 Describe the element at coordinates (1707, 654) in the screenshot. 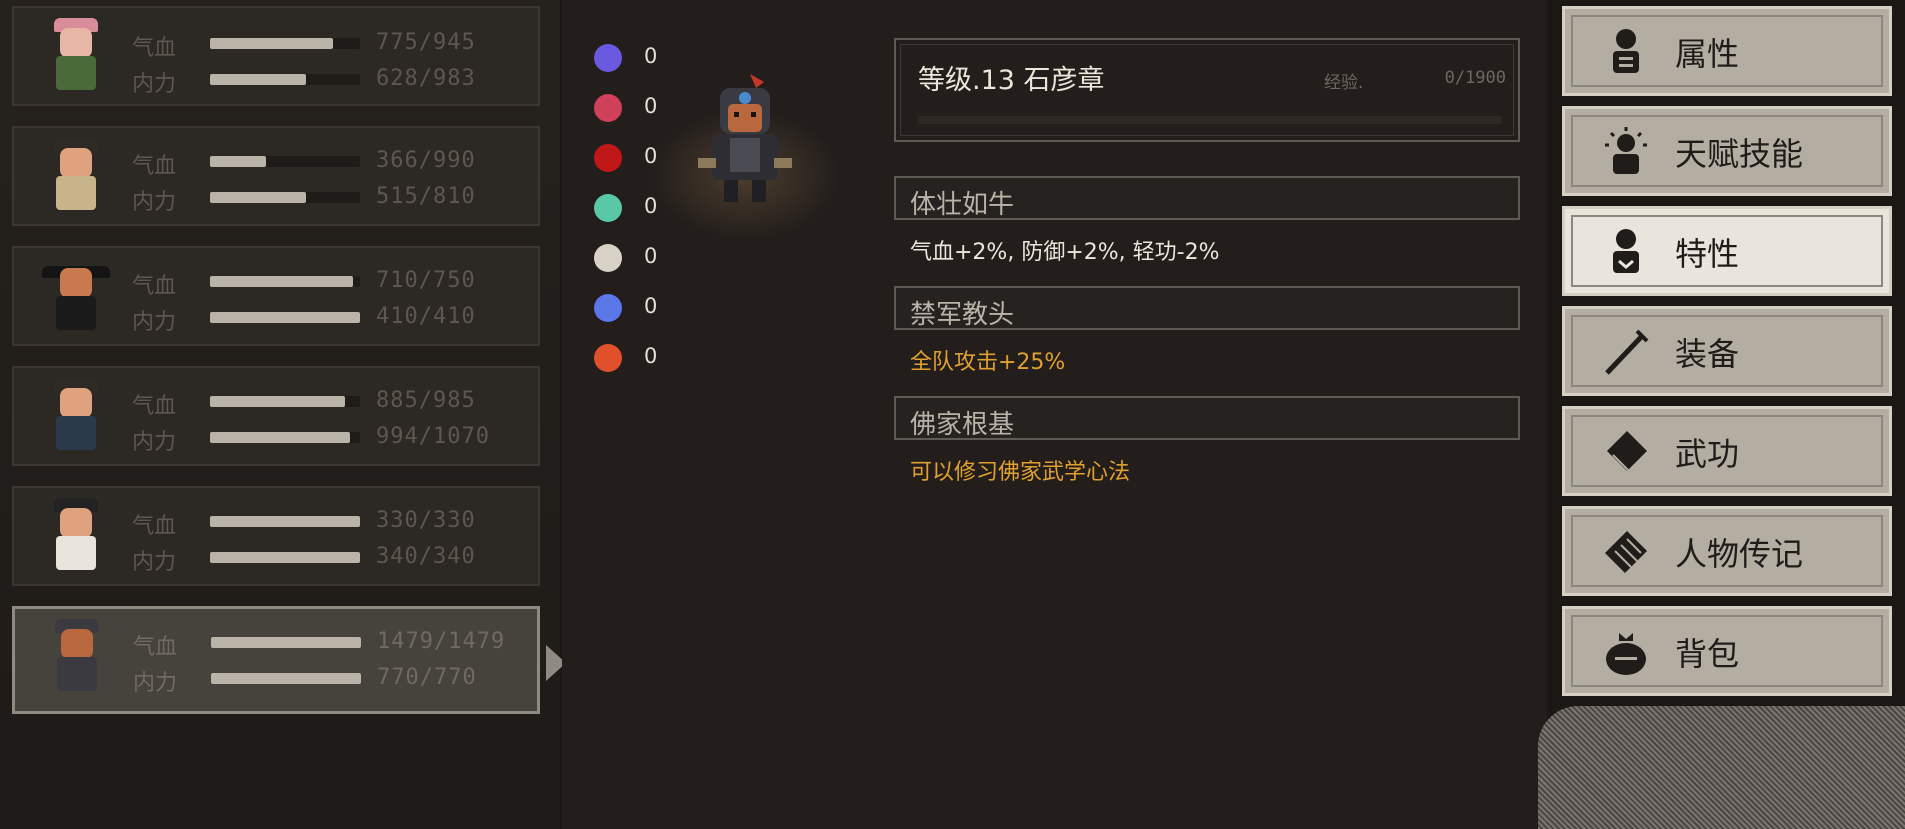

I see `menu-label: 背包` at that location.